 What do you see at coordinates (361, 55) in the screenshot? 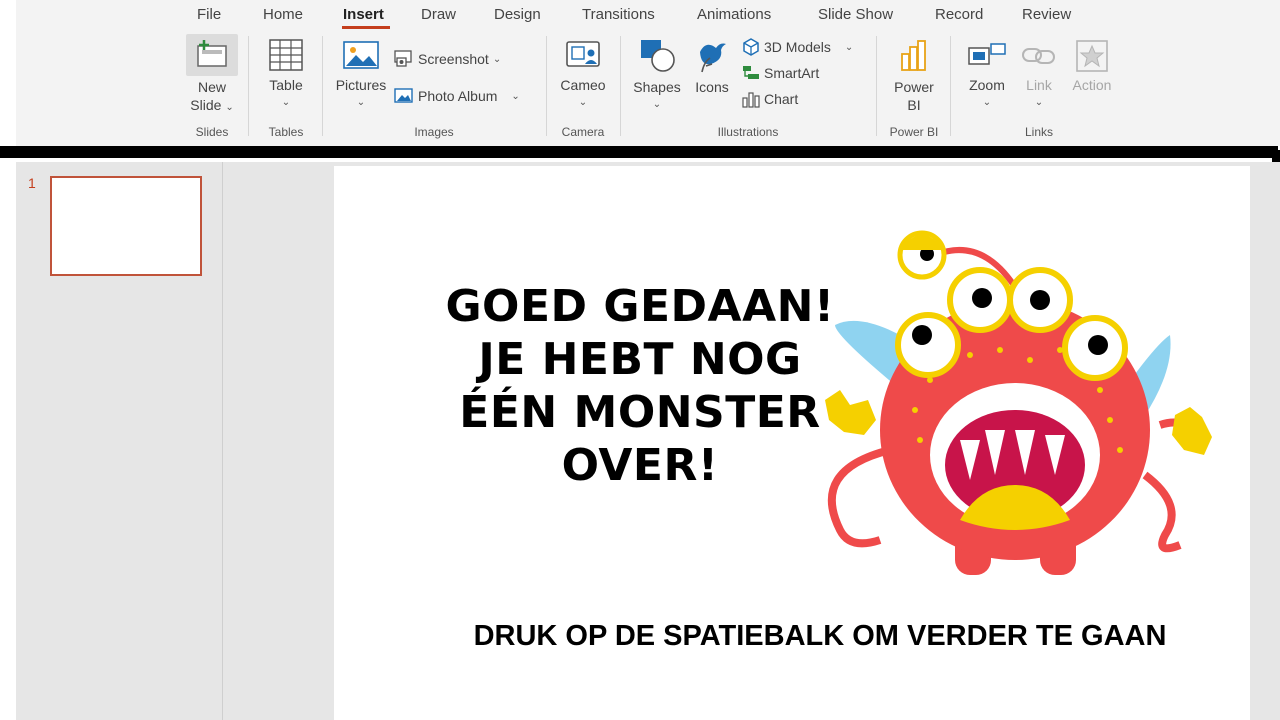
I see `pictures-icon` at bounding box center [361, 55].